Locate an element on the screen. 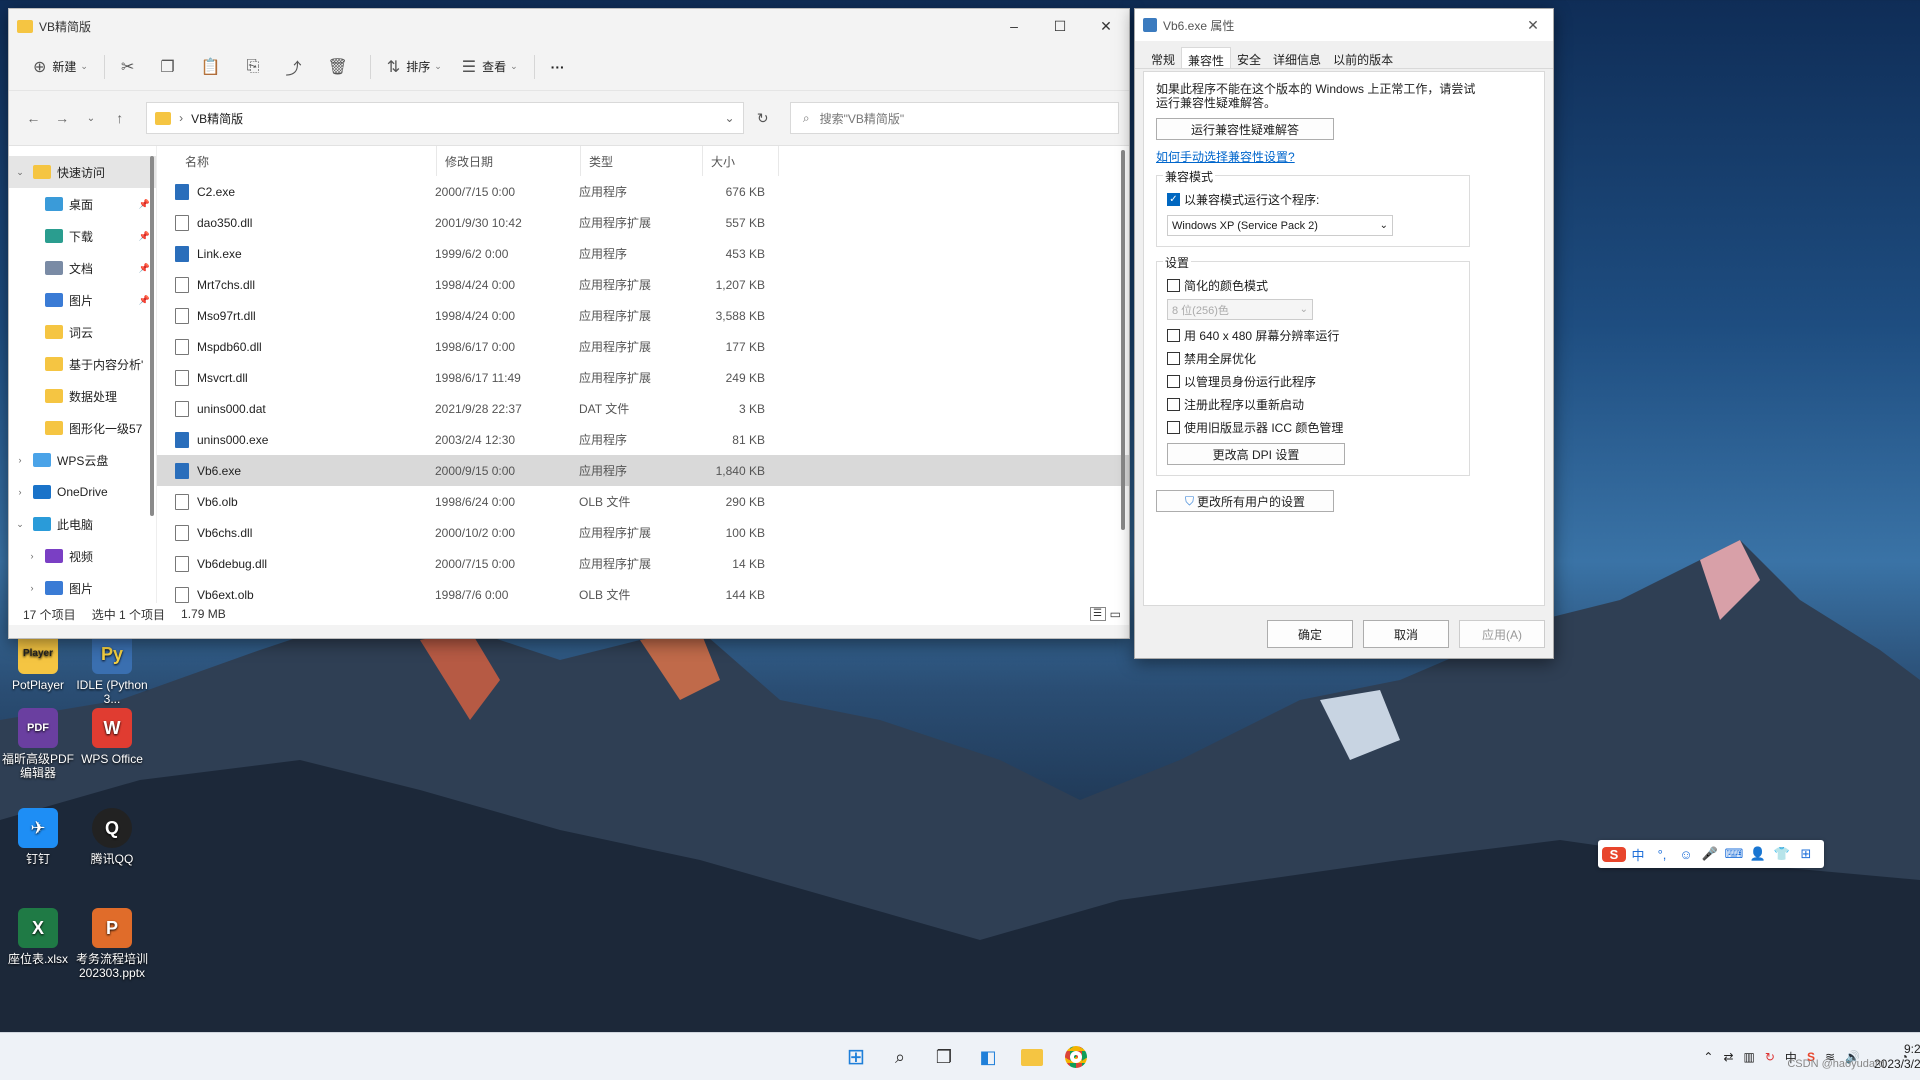  tab-security: 安全 is located at coordinates (1249, 57).